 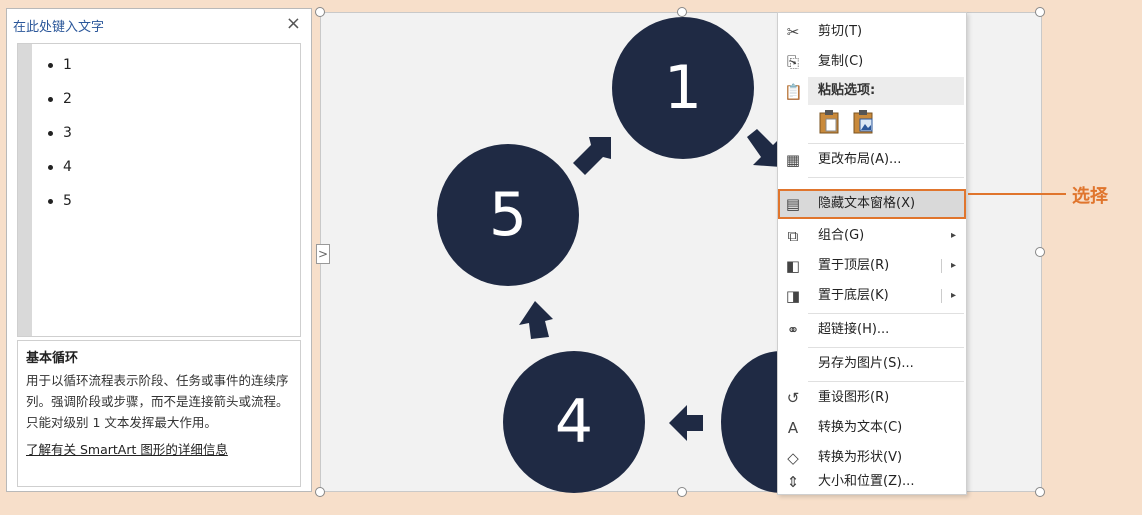 I want to click on cycle-node-4: 4, so click(x=574, y=422).